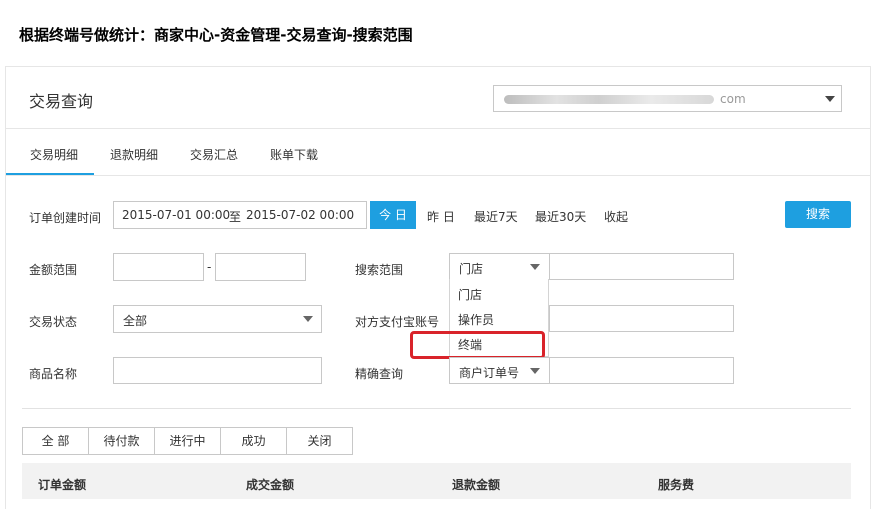 The width and height of the screenshot is (888, 509). Describe the element at coordinates (641, 370) in the screenshot. I see `exact-query-input` at that location.